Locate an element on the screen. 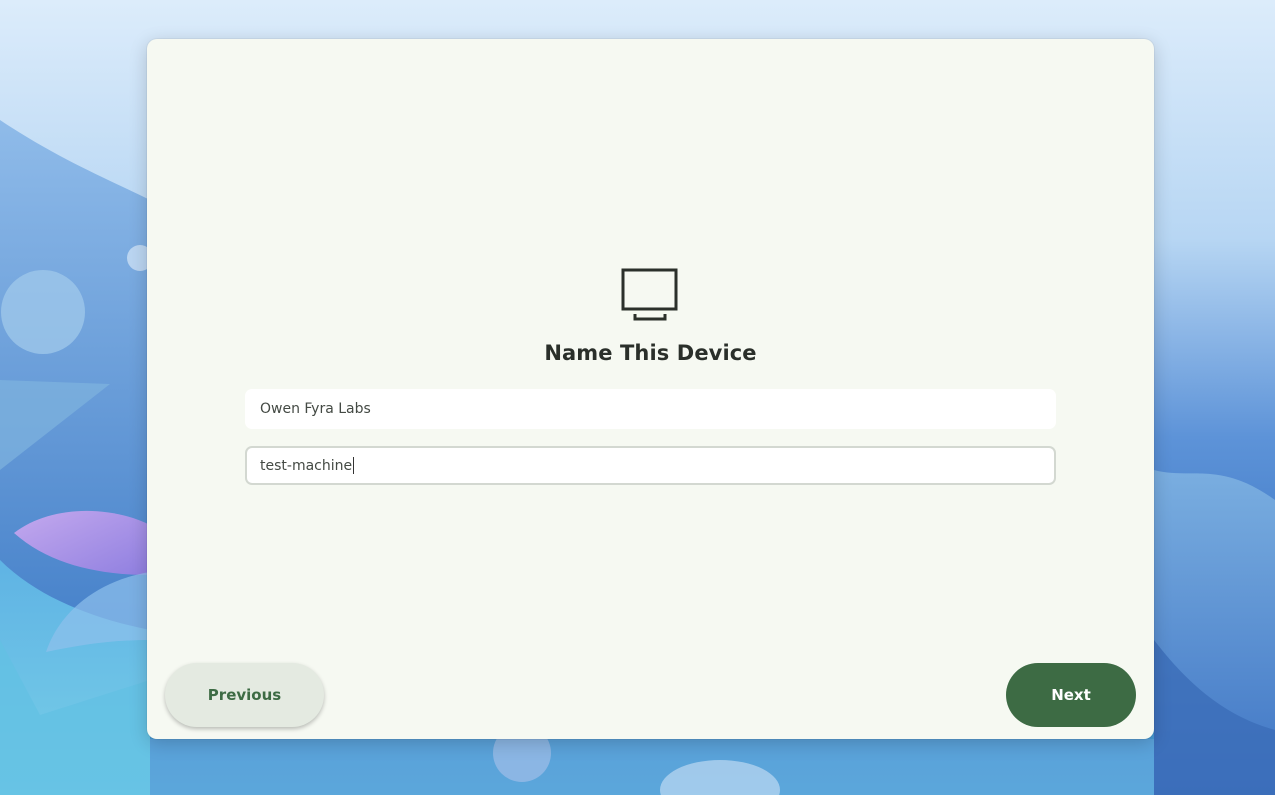 The height and width of the screenshot is (795, 1275). next-button: Next is located at coordinates (1071, 695).